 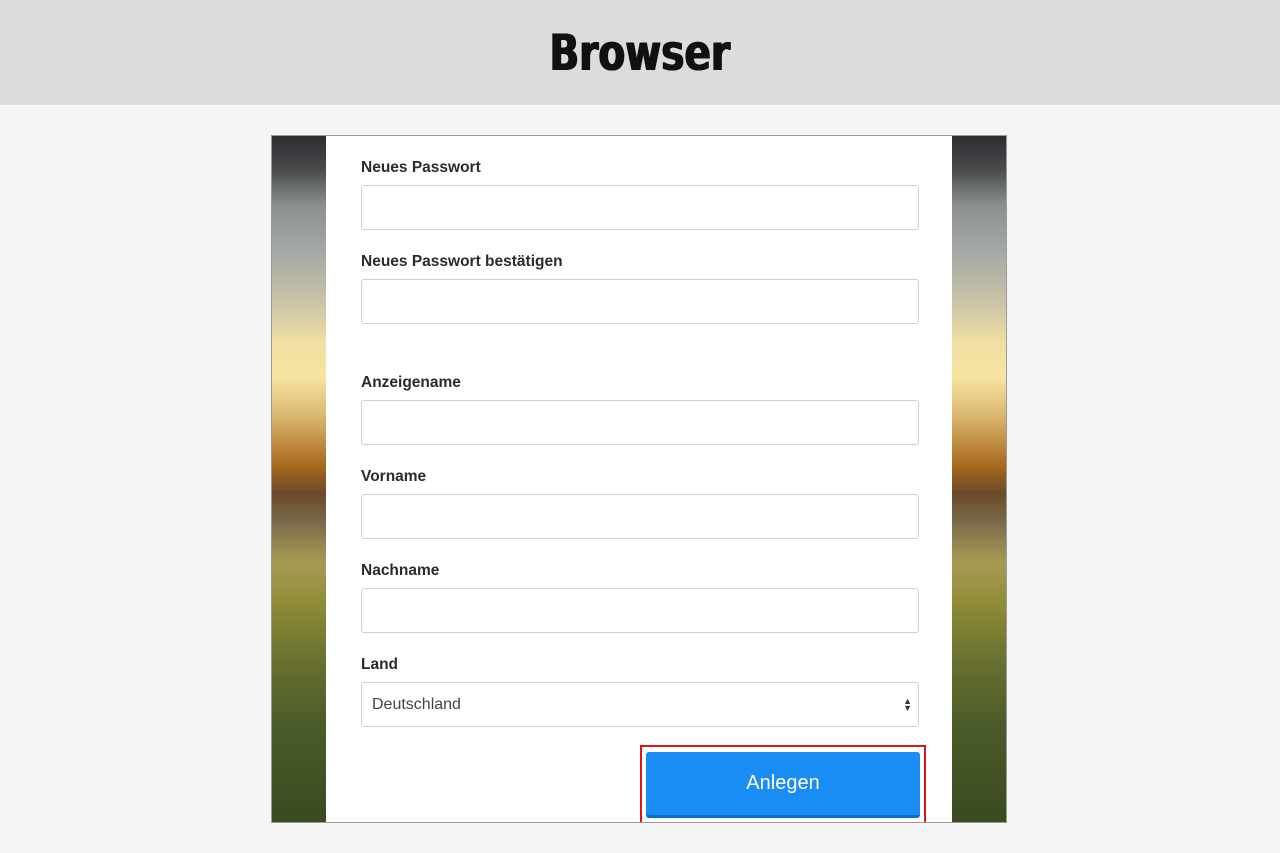 What do you see at coordinates (380, 664) in the screenshot?
I see `country-label: Land` at bounding box center [380, 664].